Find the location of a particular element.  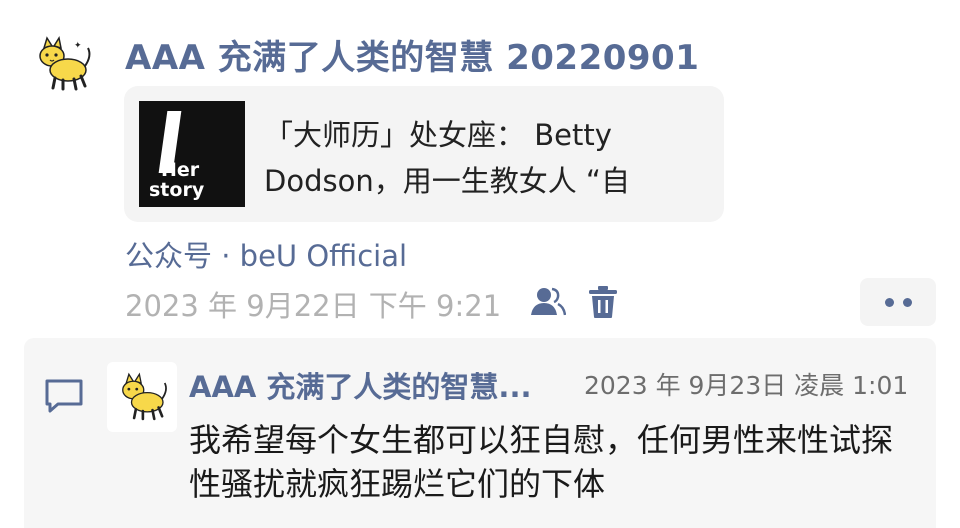

post-timestamp: 2023 年 9月22日 下午 9:21 is located at coordinates (313, 306).